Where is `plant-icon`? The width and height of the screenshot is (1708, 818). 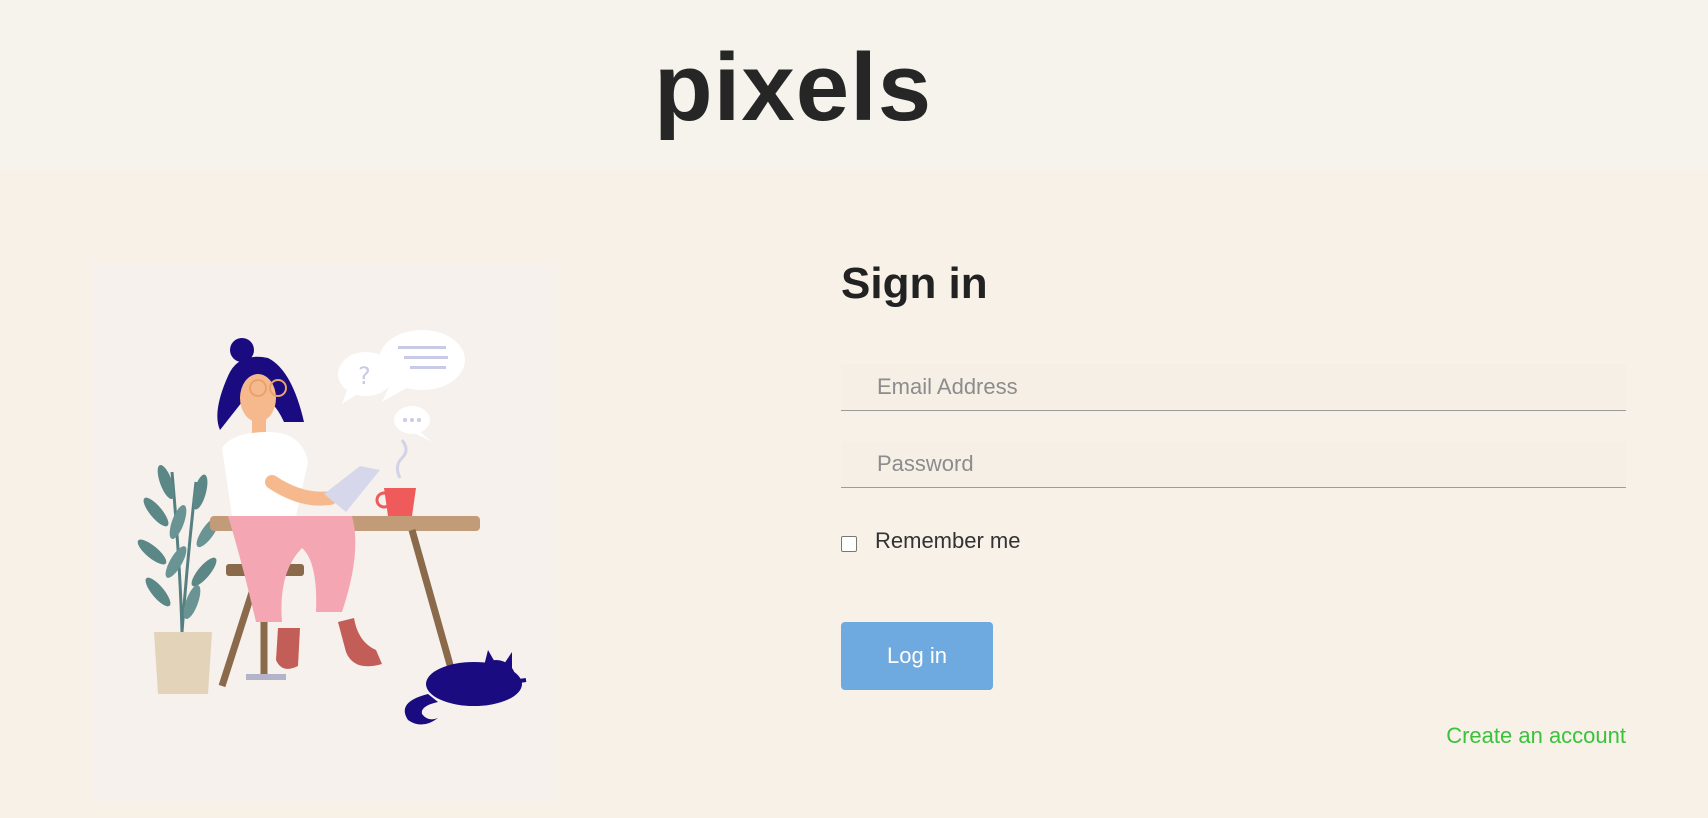 plant-icon is located at coordinates (178, 579).